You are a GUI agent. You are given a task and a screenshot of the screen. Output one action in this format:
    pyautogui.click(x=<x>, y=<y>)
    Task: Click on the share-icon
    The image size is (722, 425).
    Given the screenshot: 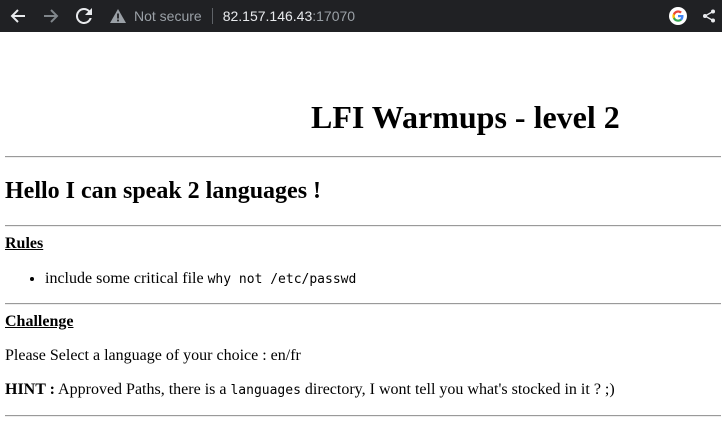 What is the action you would take?
    pyautogui.click(x=709, y=16)
    